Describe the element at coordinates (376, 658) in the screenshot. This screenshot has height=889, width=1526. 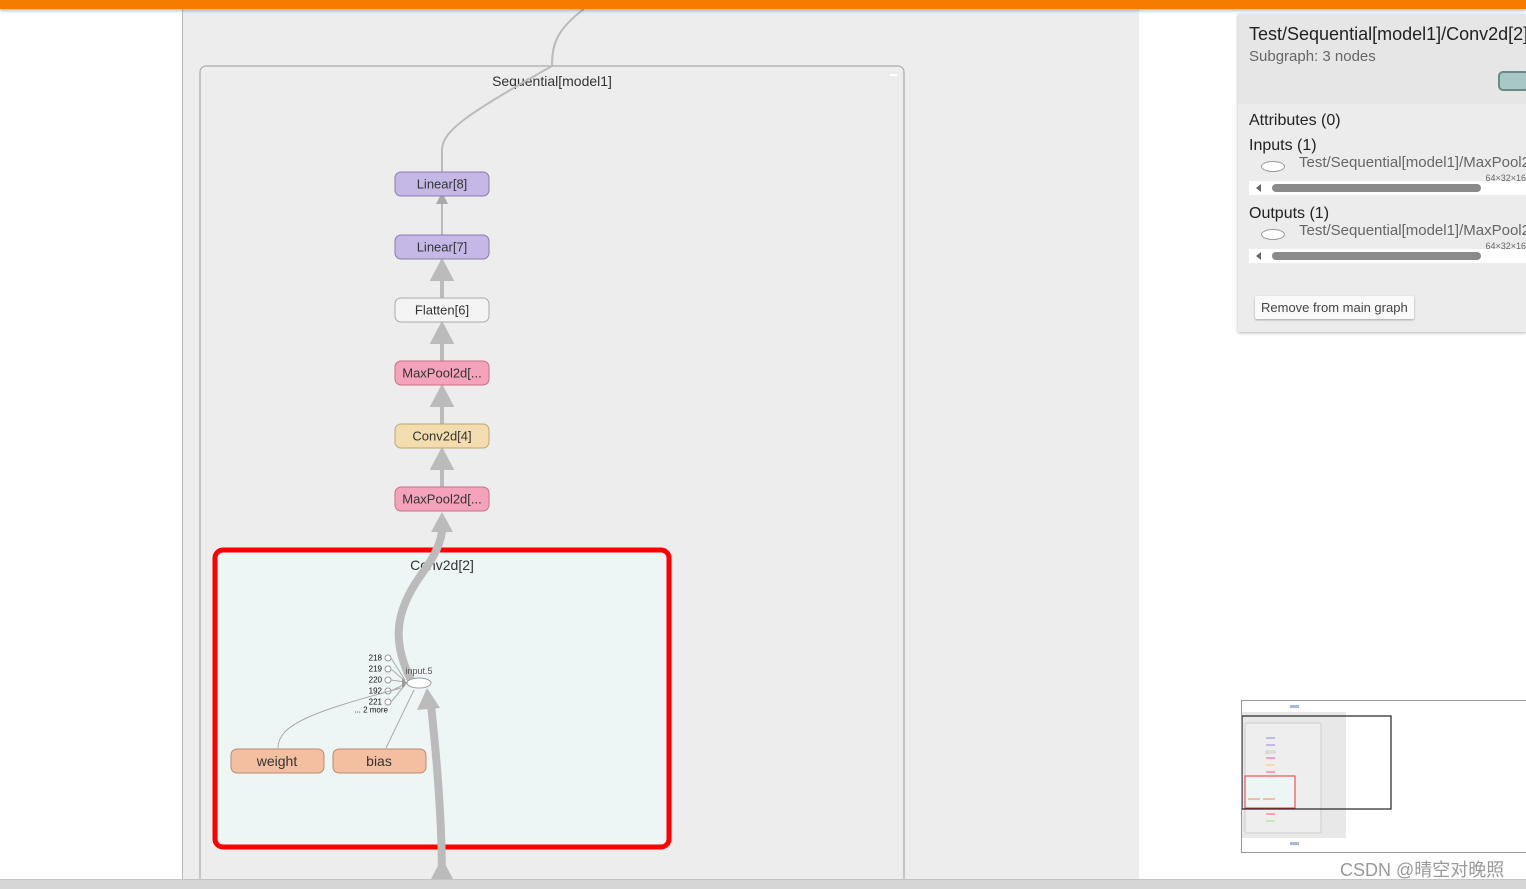
I see `svg-text: 218` at that location.